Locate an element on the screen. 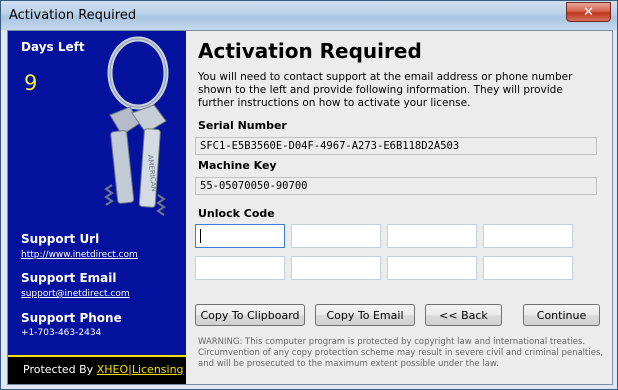  back-button: << Back is located at coordinates (463, 315).